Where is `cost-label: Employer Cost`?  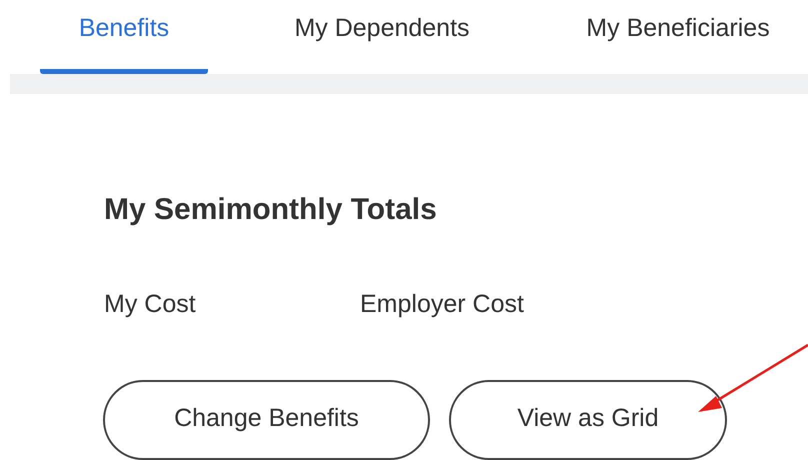
cost-label: Employer Cost is located at coordinates (442, 304).